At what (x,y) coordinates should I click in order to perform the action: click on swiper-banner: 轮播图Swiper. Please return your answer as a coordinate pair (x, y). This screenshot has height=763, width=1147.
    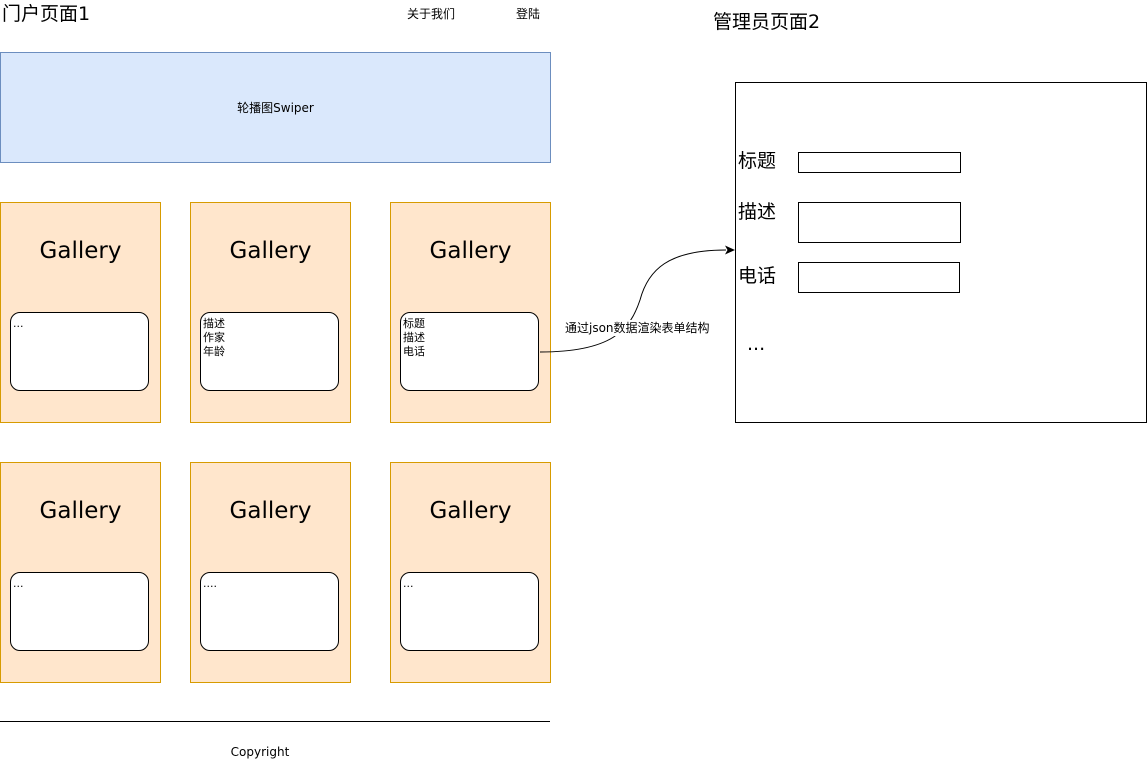
    Looking at the image, I should click on (275, 107).